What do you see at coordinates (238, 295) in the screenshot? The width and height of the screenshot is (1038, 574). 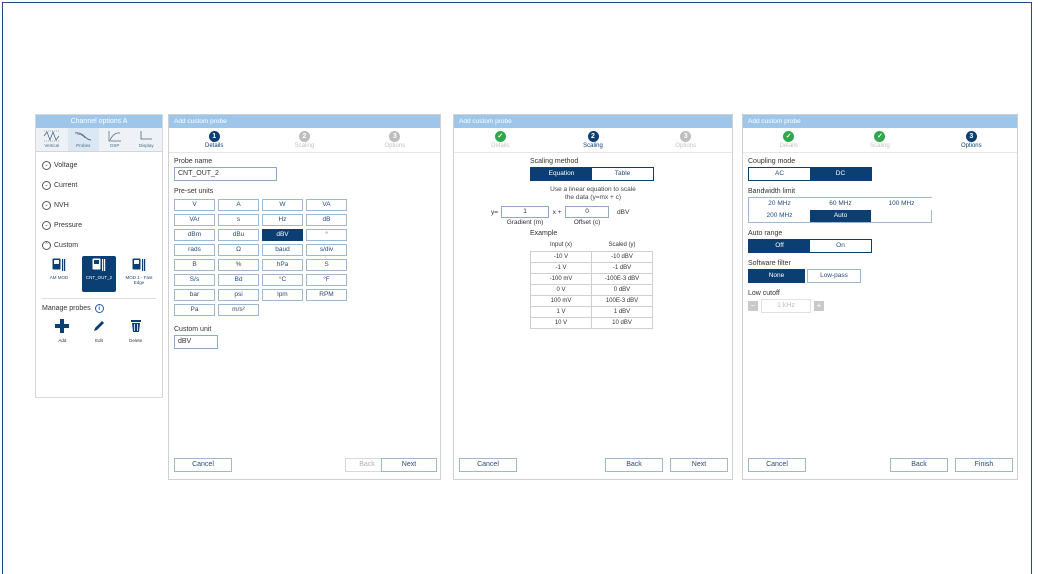 I see `unit-button: psi` at bounding box center [238, 295].